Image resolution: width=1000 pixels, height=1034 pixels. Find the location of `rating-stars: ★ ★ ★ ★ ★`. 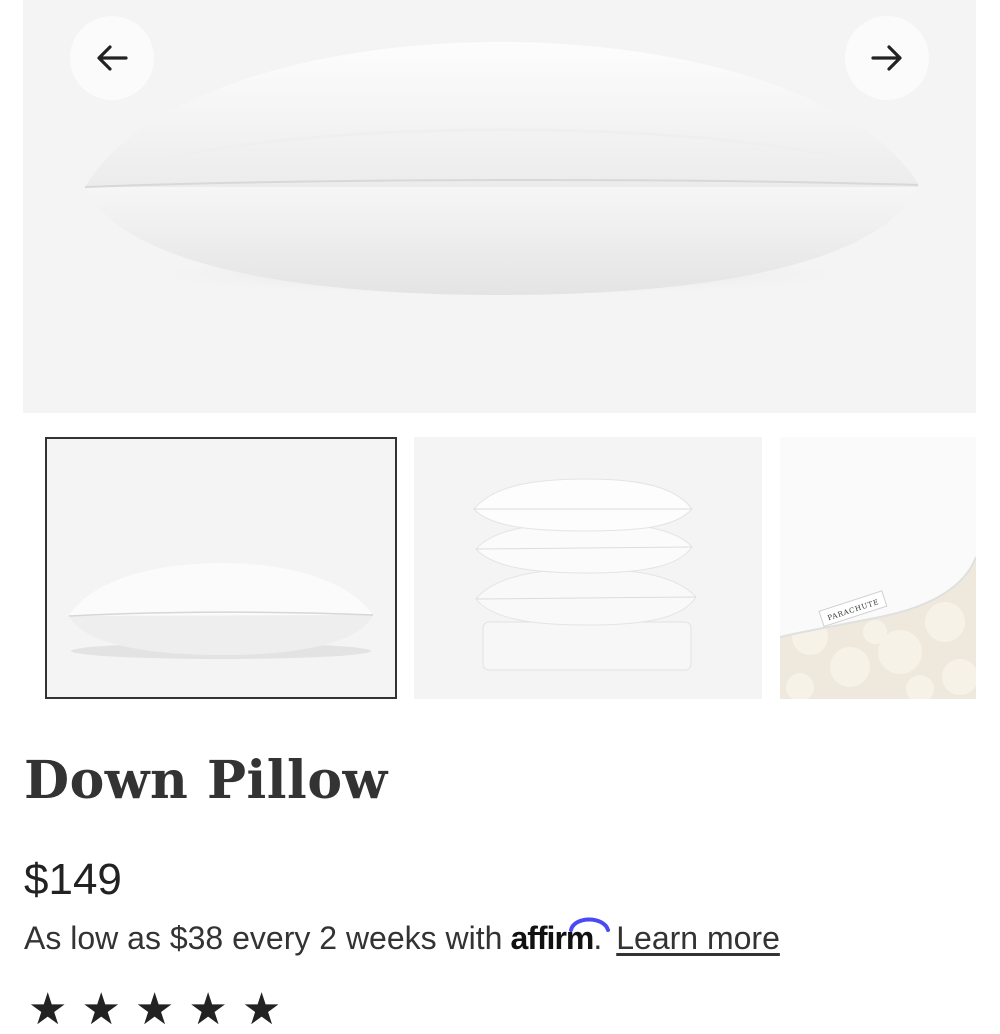

rating-stars: ★ ★ ★ ★ ★ is located at coordinates (154, 1010).